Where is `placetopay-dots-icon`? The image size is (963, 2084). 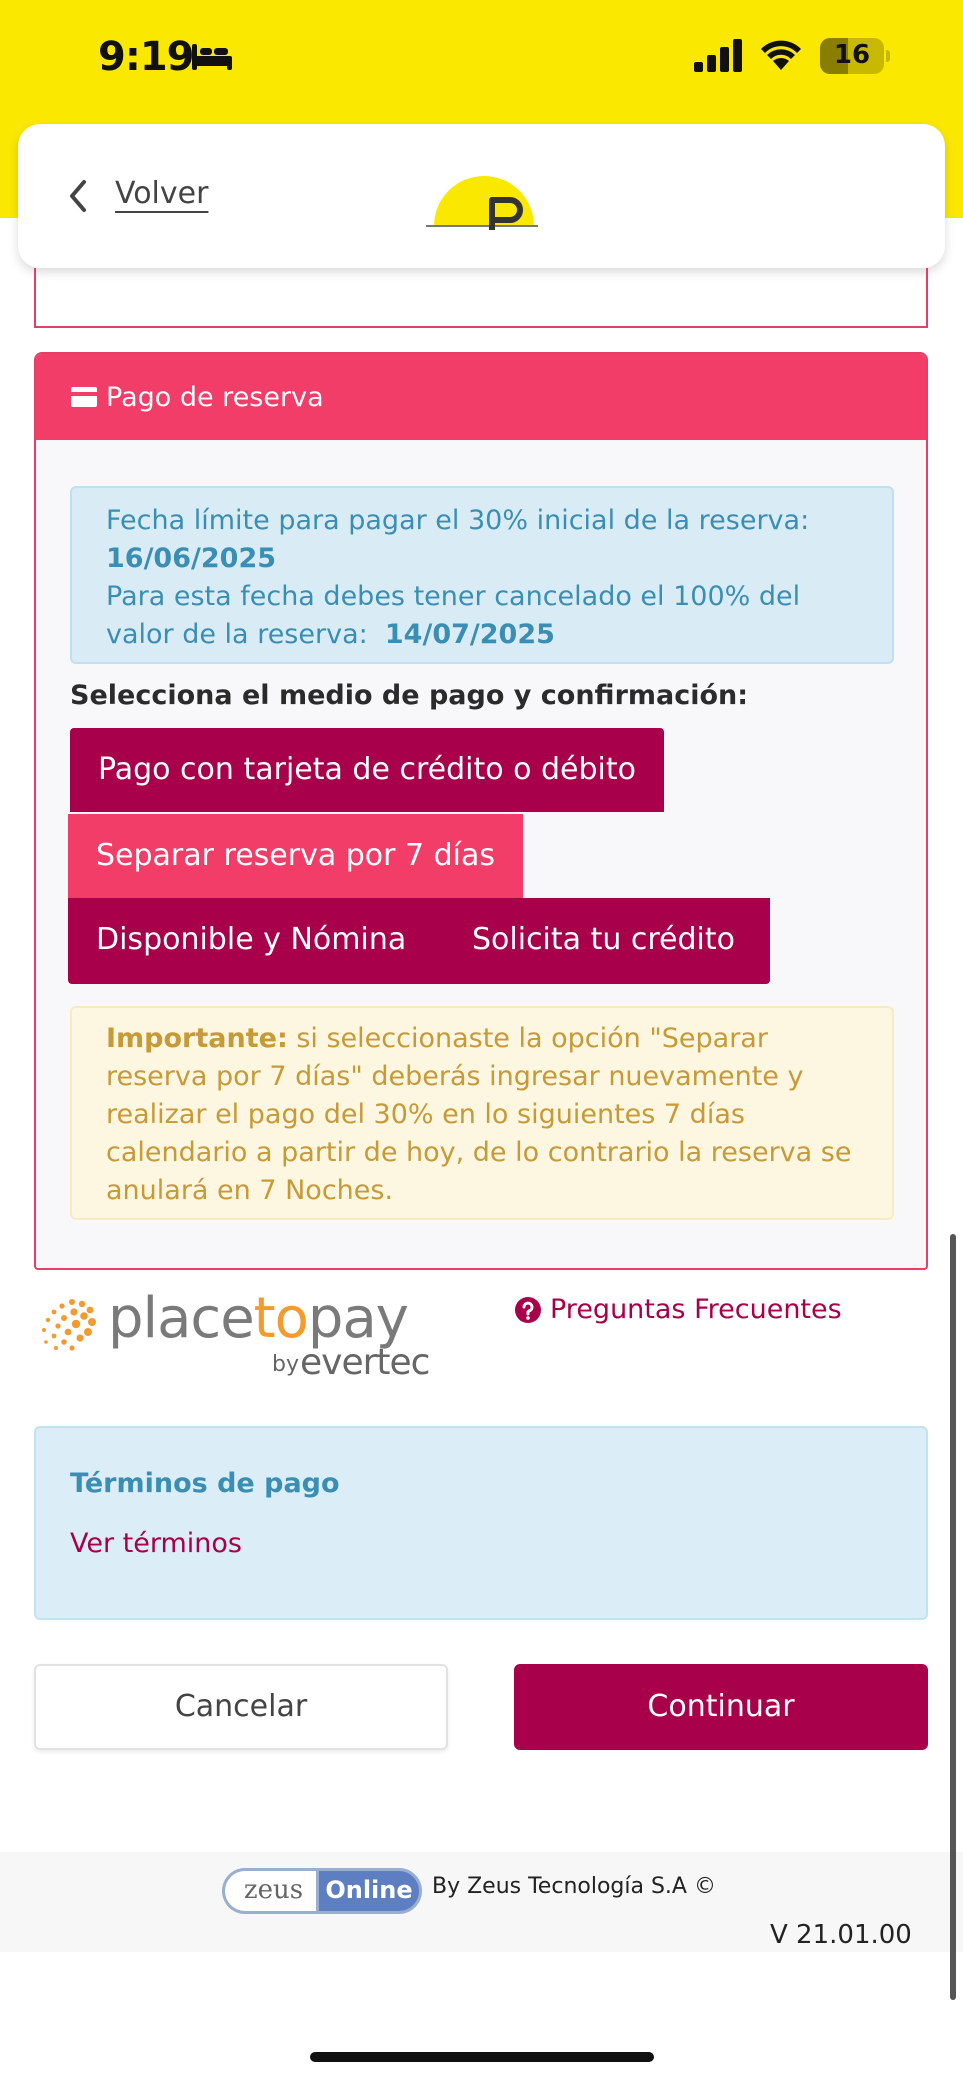 placetopay-dots-icon is located at coordinates (69, 1325).